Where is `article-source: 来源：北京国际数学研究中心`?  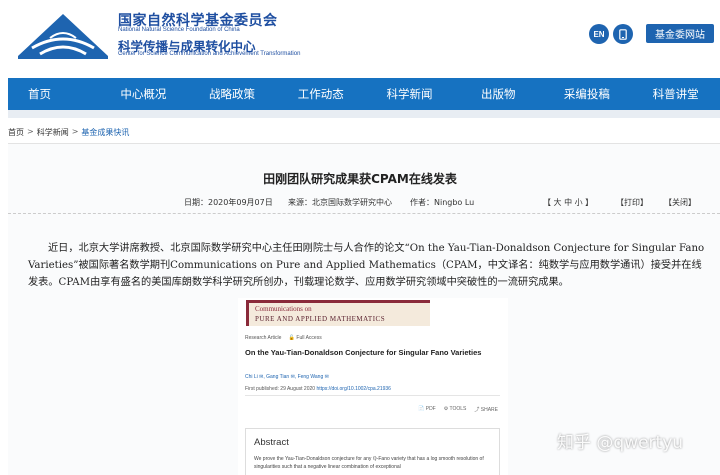 article-source: 来源：北京国际数学研究中心 is located at coordinates (340, 202).